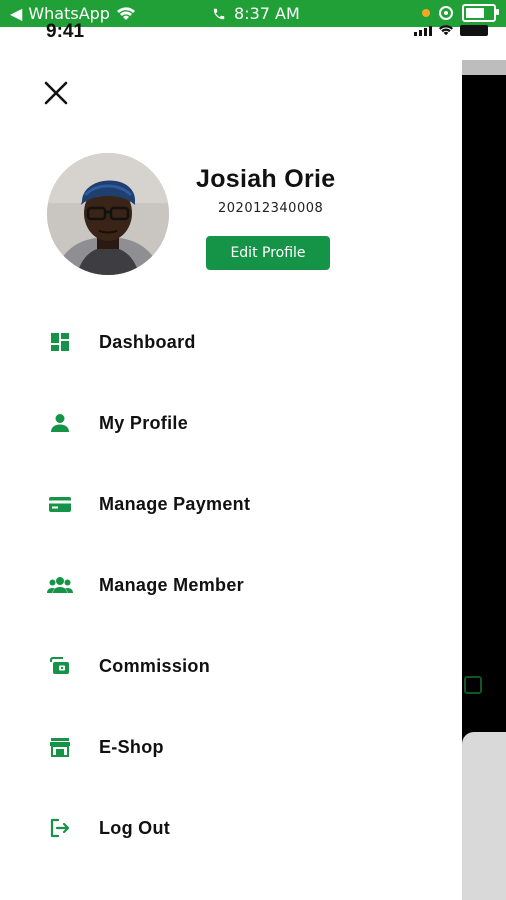  What do you see at coordinates (131, 746) in the screenshot?
I see `menu-item-label: E-Shop` at bounding box center [131, 746].